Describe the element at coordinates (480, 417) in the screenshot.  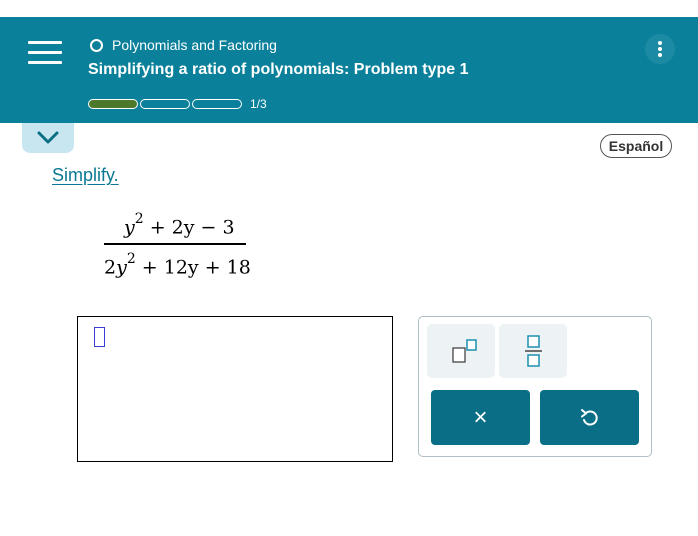
I see `clear-button: ×` at that location.